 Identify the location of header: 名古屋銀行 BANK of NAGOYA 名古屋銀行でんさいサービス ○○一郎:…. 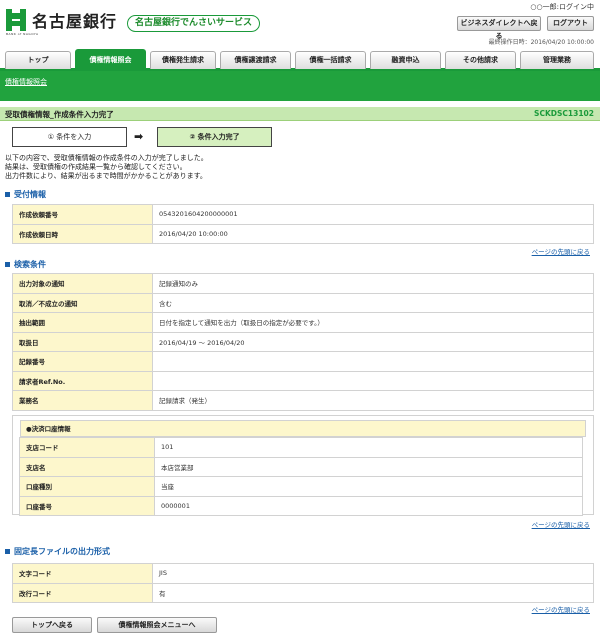
(300, 24).